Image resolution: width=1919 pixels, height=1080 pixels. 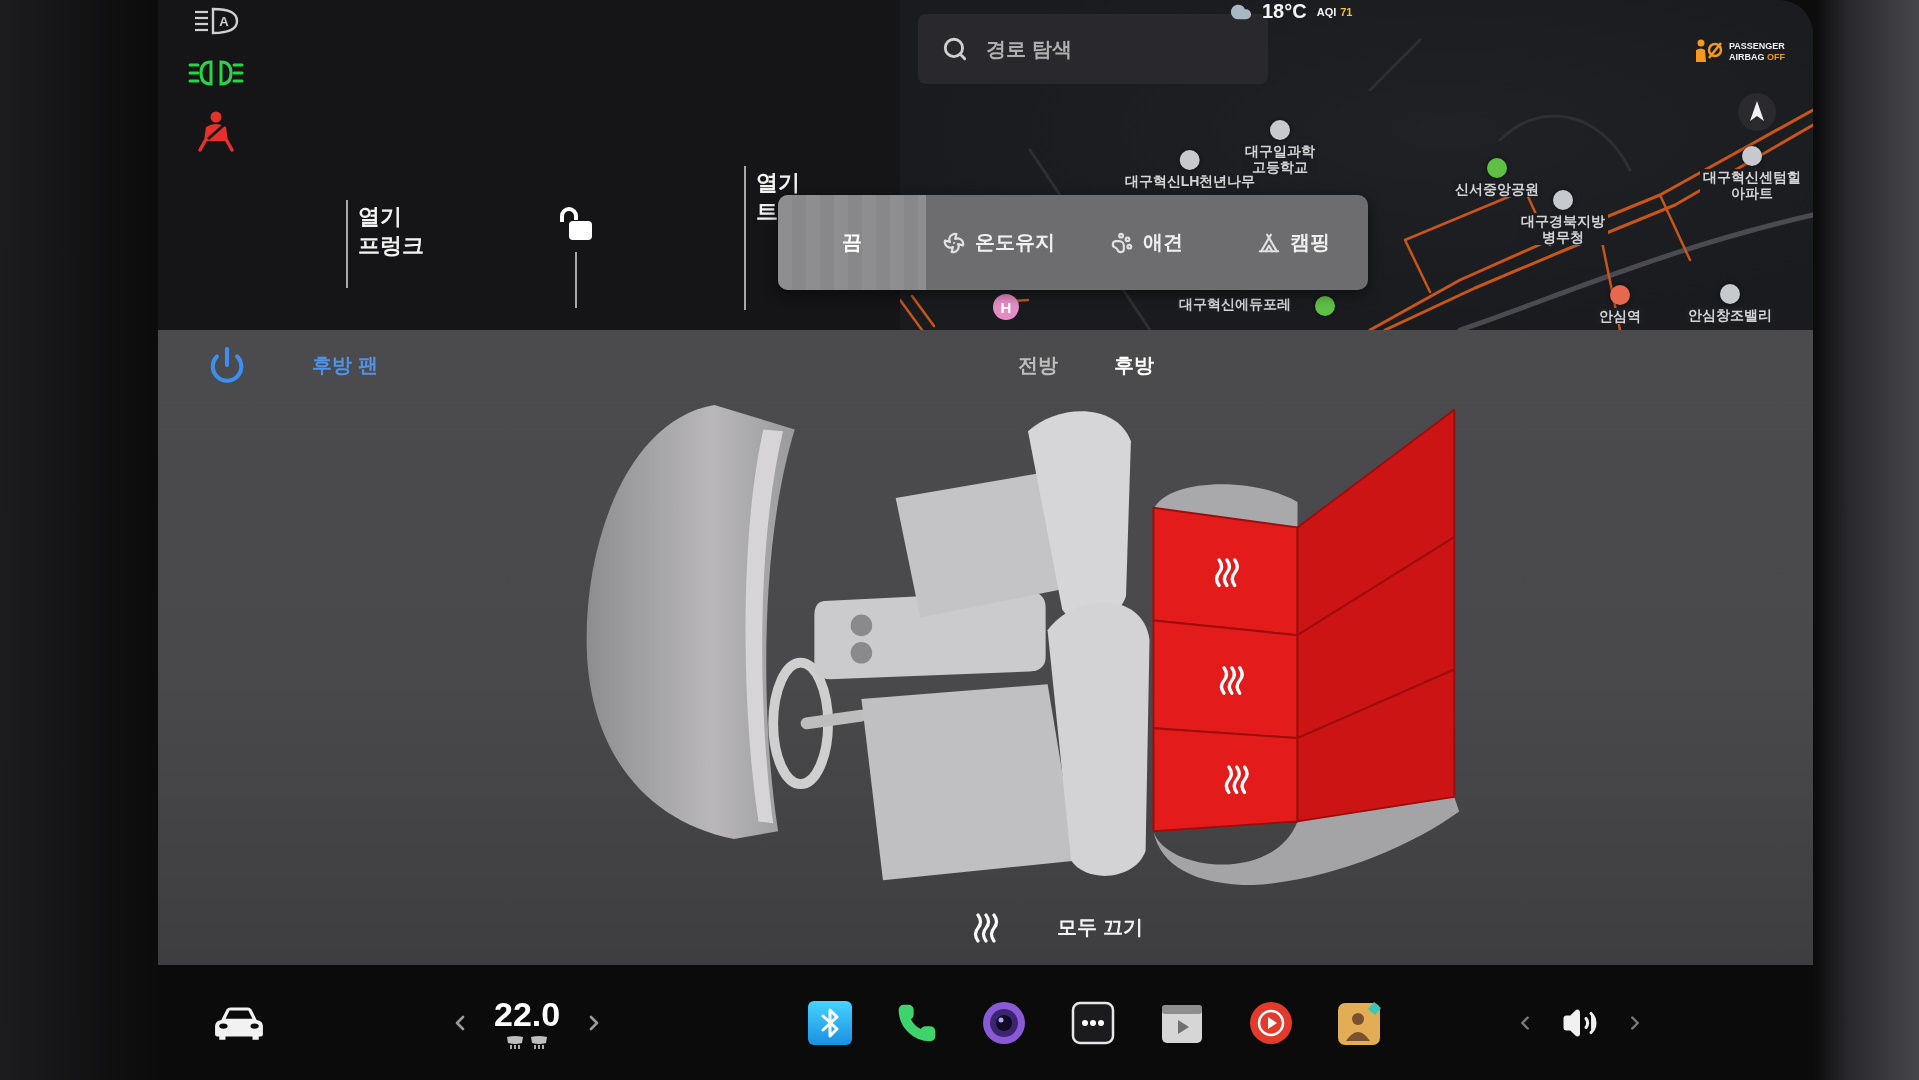 What do you see at coordinates (852, 242) in the screenshot?
I see `mode-option: 끔` at bounding box center [852, 242].